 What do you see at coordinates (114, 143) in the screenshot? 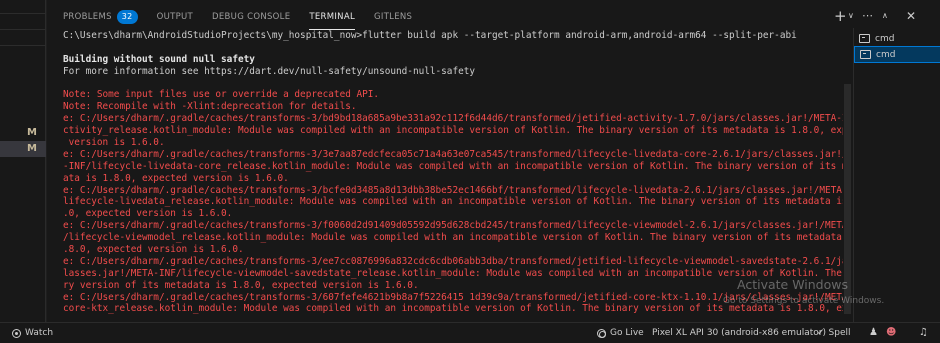
I see `terminal-line: version is 1.6.0.` at bounding box center [114, 143].